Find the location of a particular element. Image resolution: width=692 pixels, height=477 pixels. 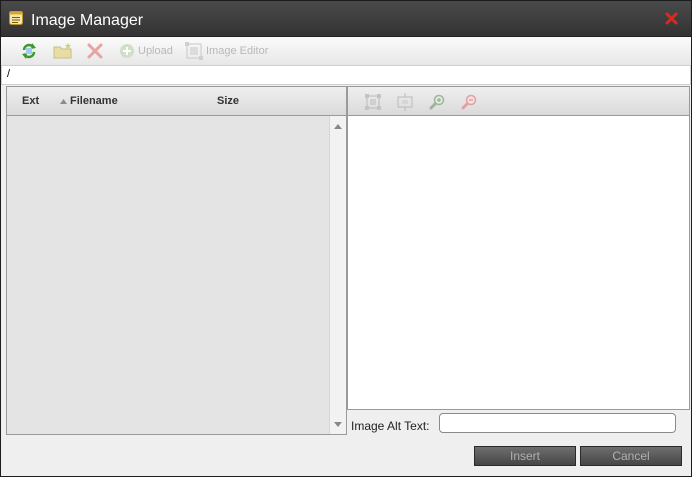

sort-ascending-icon is located at coordinates (63, 101).